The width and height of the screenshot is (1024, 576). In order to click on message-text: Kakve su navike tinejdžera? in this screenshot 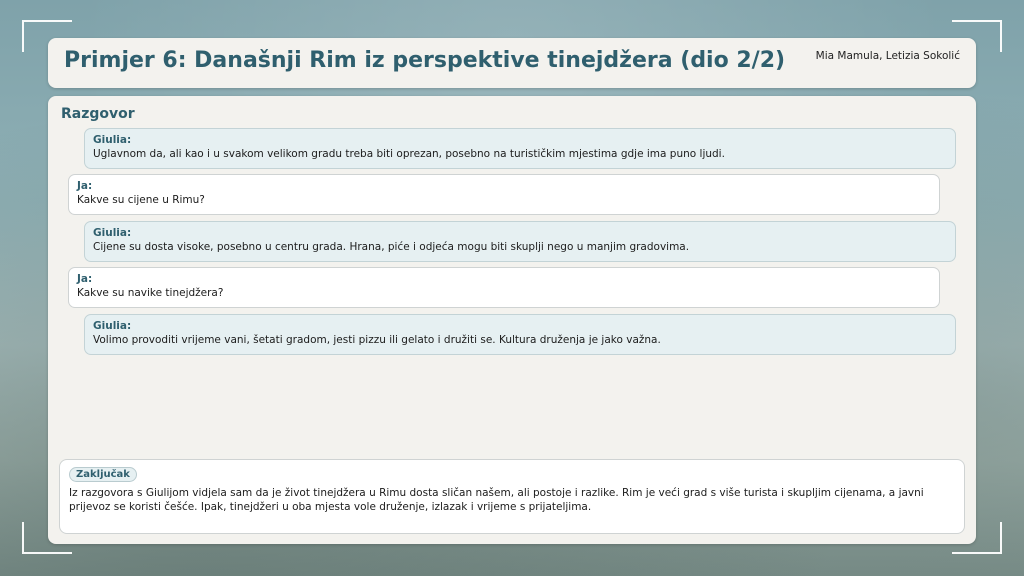, I will do `click(150, 293)`.